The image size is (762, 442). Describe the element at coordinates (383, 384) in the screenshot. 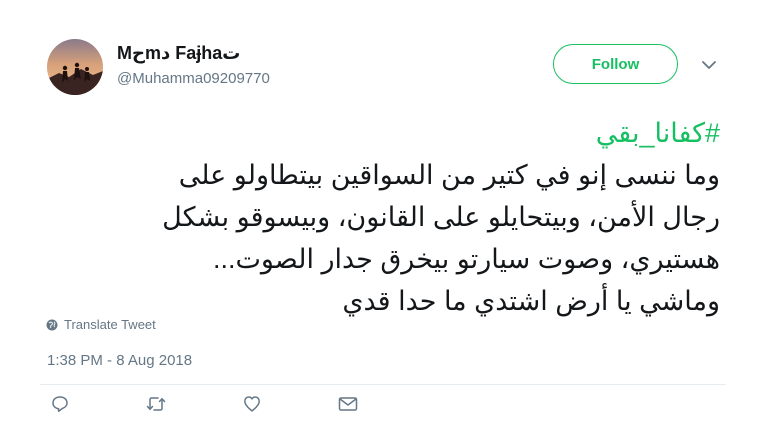

I see `divider` at that location.